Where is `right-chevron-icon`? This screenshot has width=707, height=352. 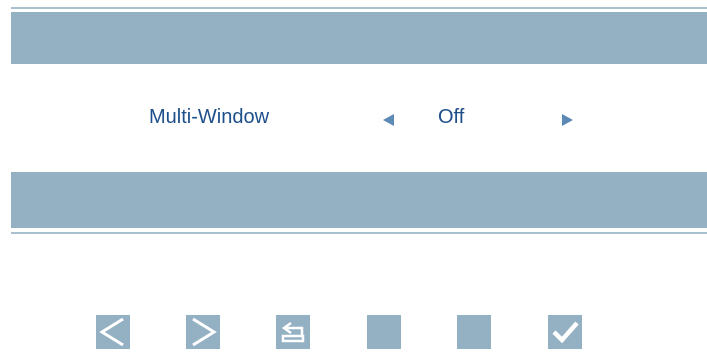 right-chevron-icon is located at coordinates (204, 332).